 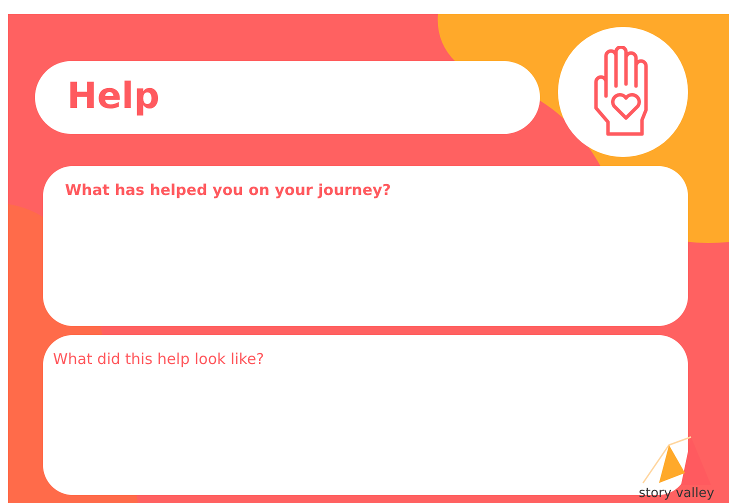 I want to click on mountain-logo-icon, so click(x=677, y=461).